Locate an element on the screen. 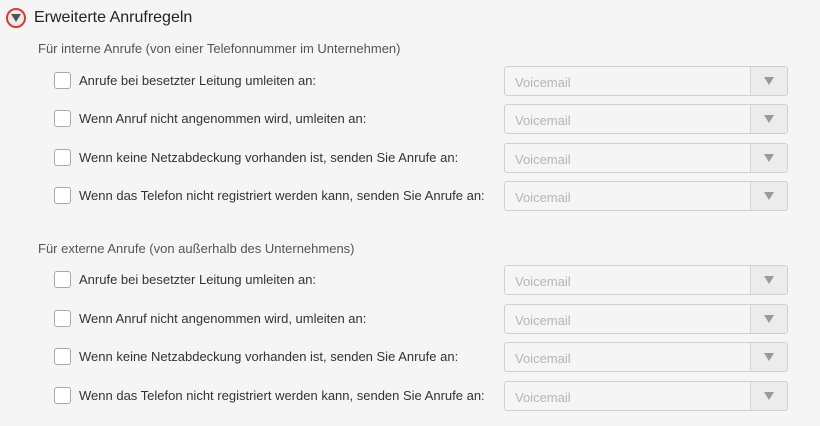 This screenshot has width=820, height=426. external-unregistered-checkbox is located at coordinates (62, 395).